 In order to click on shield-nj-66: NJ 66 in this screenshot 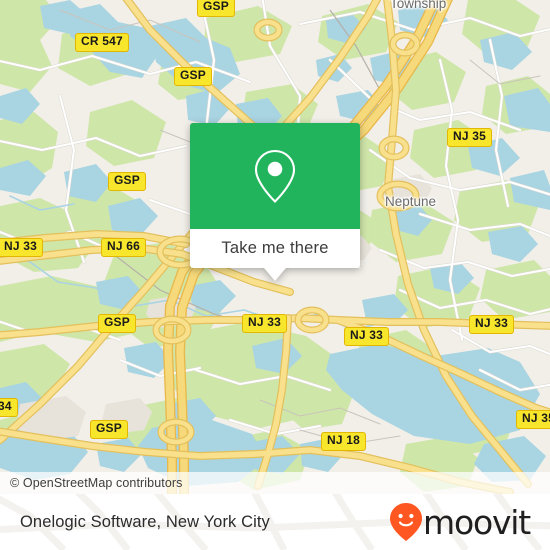, I will do `click(124, 247)`.